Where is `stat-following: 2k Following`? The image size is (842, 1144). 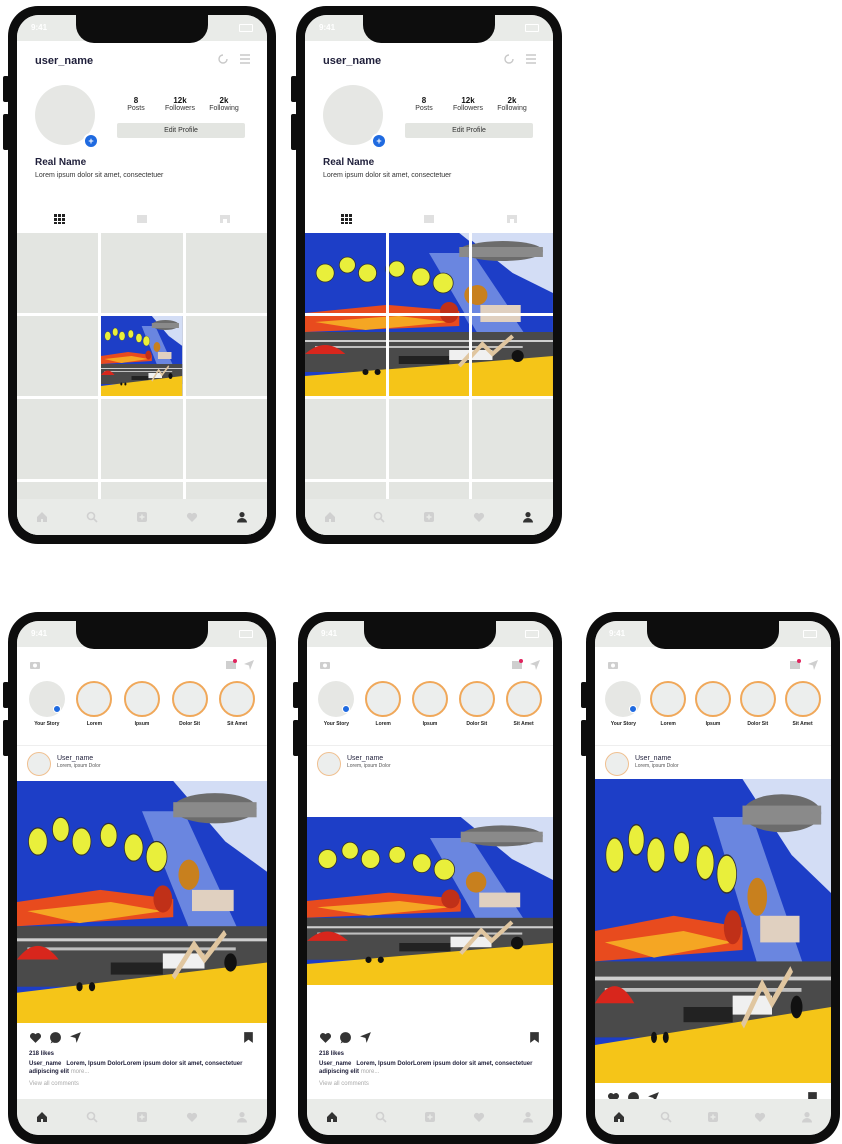
stat-following: 2k Following is located at coordinates (224, 104).